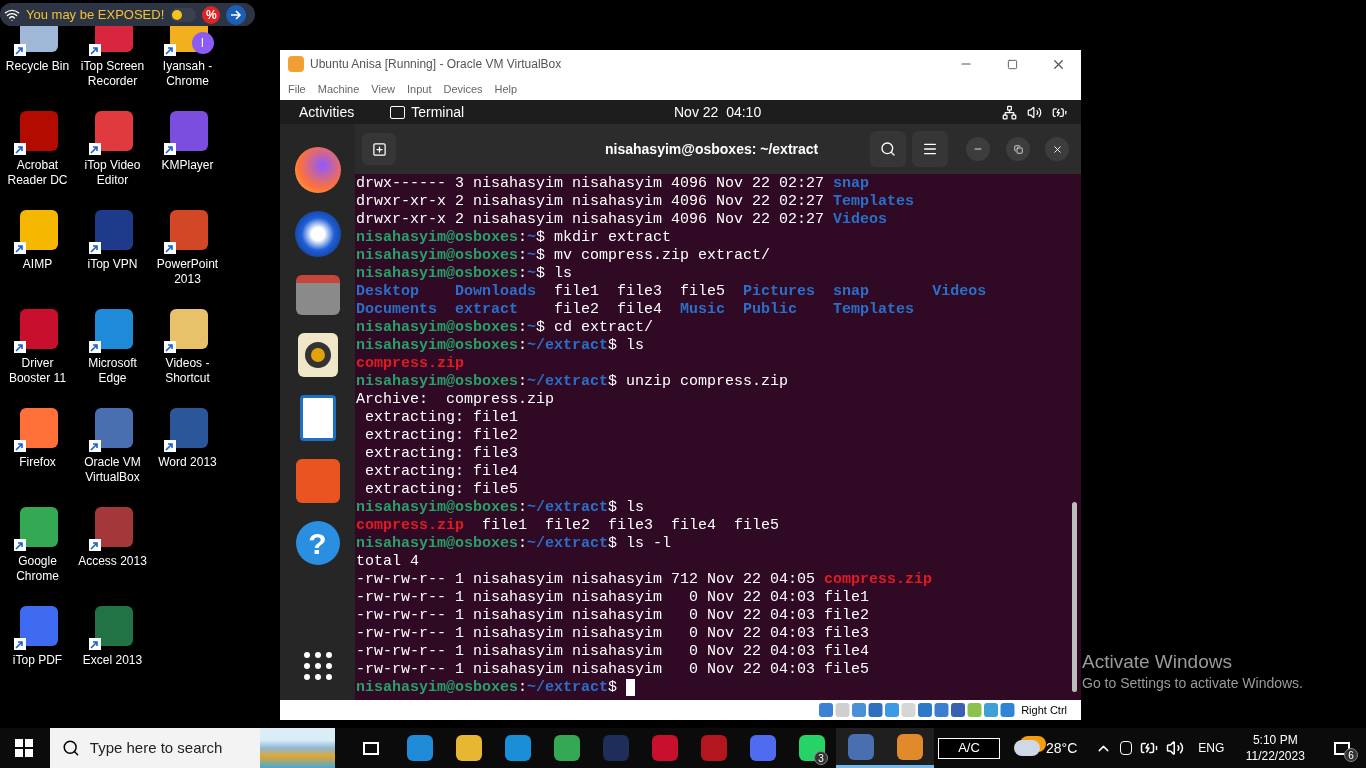 This screenshot has height=768, width=1366. Describe the element at coordinates (183, 14) in the screenshot. I see `toggle-switch` at that location.